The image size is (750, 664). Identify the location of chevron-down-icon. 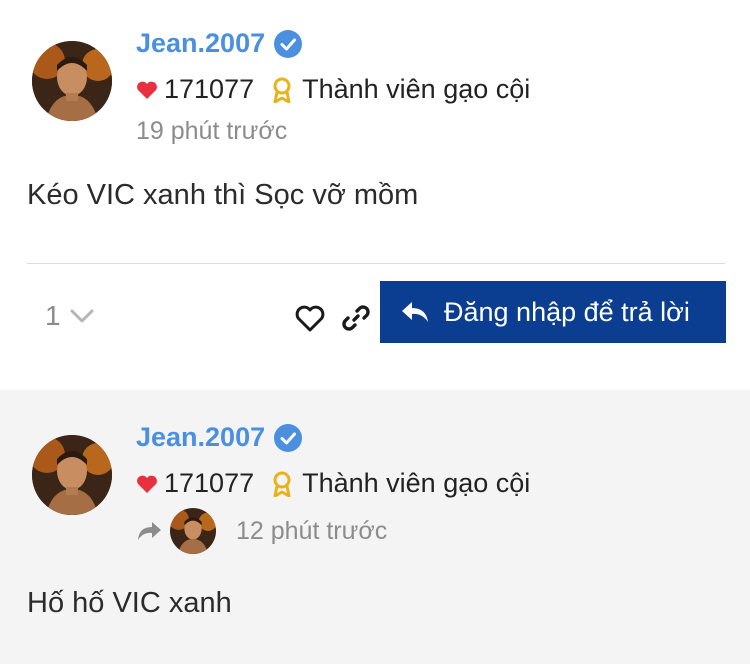
(82, 316).